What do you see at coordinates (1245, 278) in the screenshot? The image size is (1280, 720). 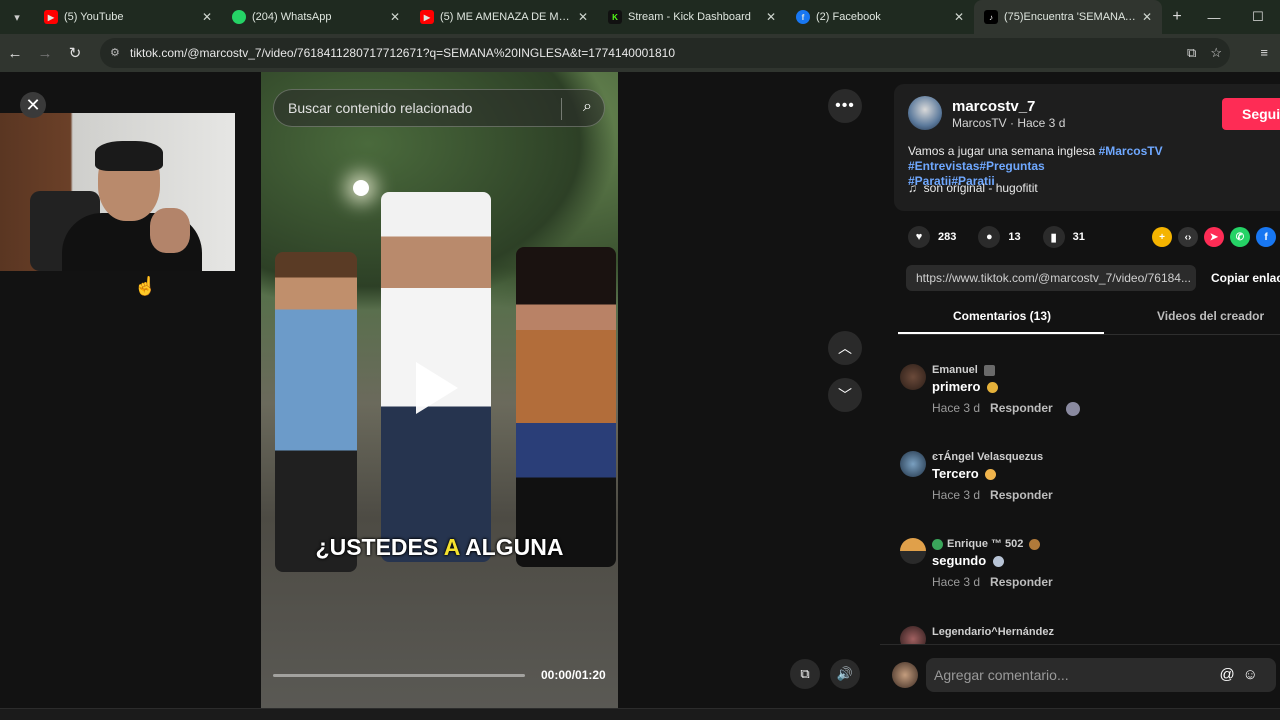 I see `copy-link-button: Copiar enlace` at bounding box center [1245, 278].